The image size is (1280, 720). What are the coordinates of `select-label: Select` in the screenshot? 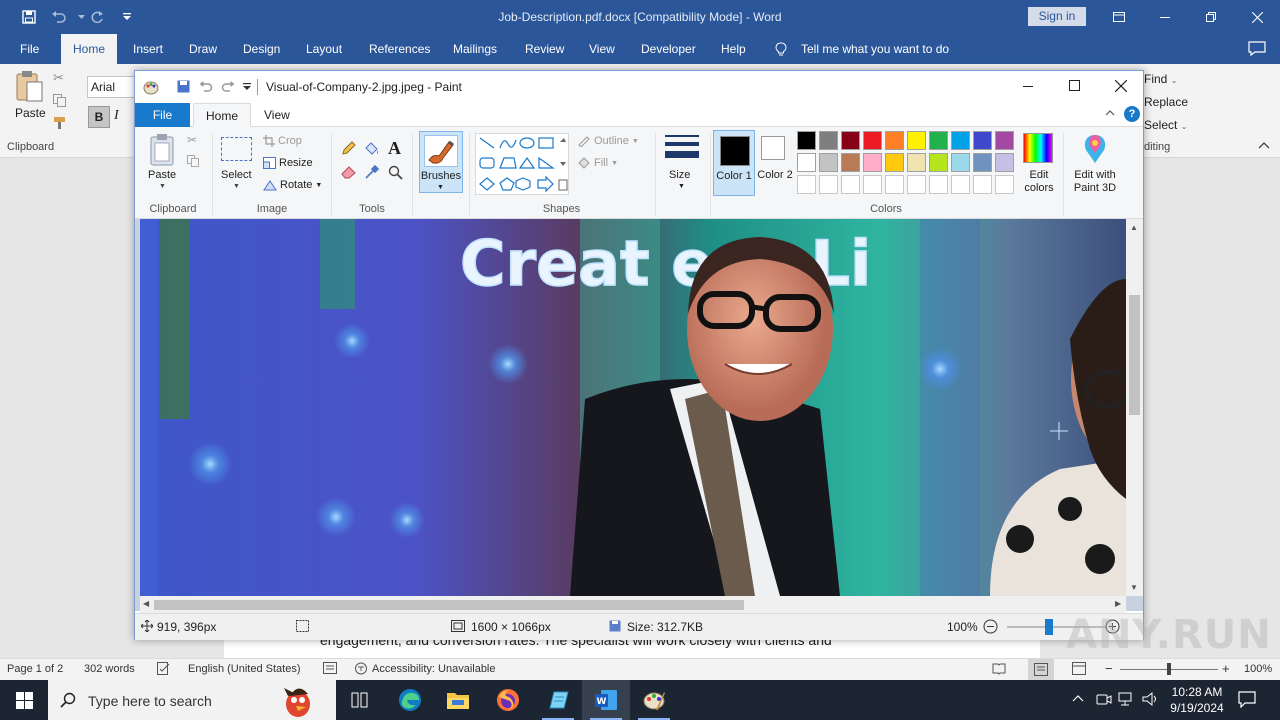 It's located at (236, 175).